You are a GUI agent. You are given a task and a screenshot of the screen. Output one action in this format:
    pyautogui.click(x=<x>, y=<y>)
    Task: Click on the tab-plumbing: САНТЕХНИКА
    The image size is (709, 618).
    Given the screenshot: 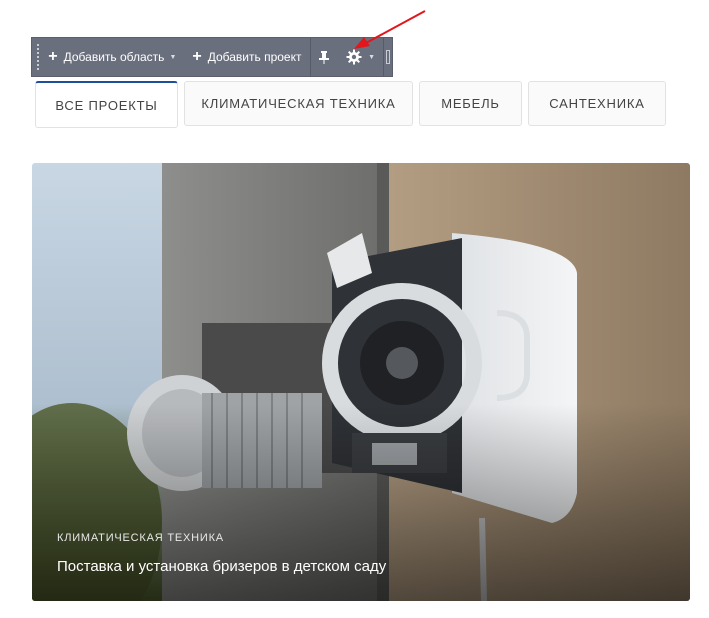 What is the action you would take?
    pyautogui.click(x=597, y=103)
    